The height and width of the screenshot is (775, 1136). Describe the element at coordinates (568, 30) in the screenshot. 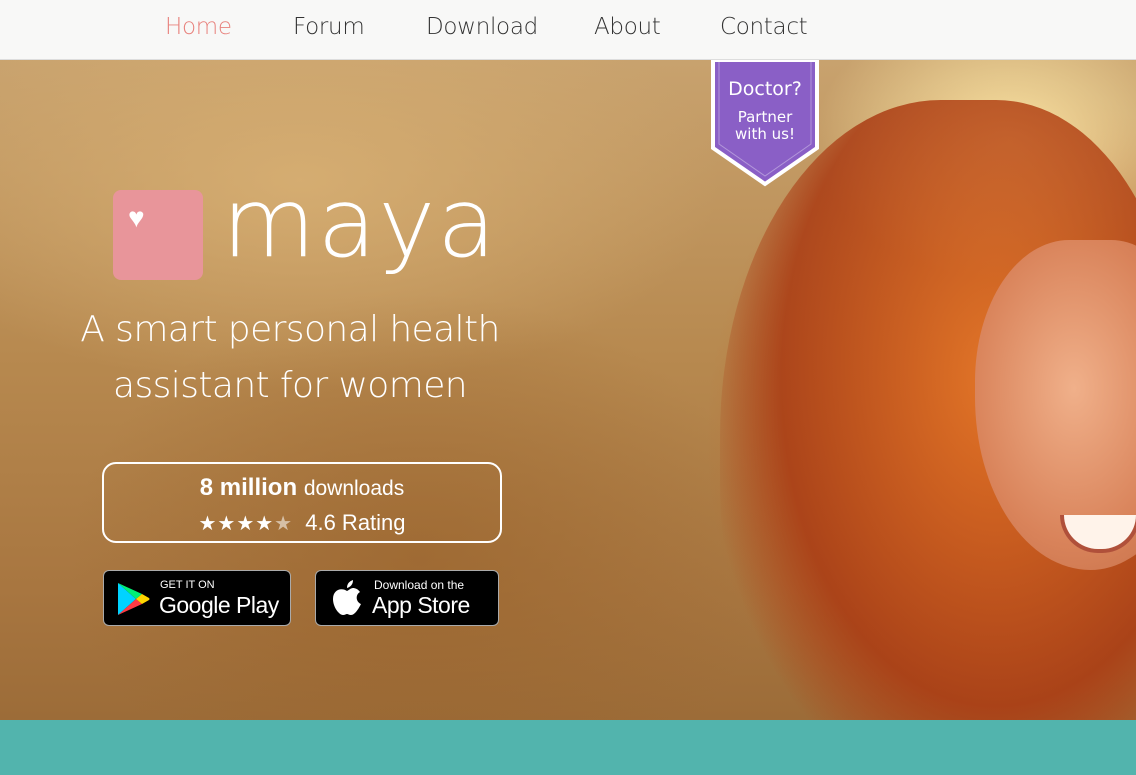

I see `top-nav: Home Forum Download About Contact` at that location.